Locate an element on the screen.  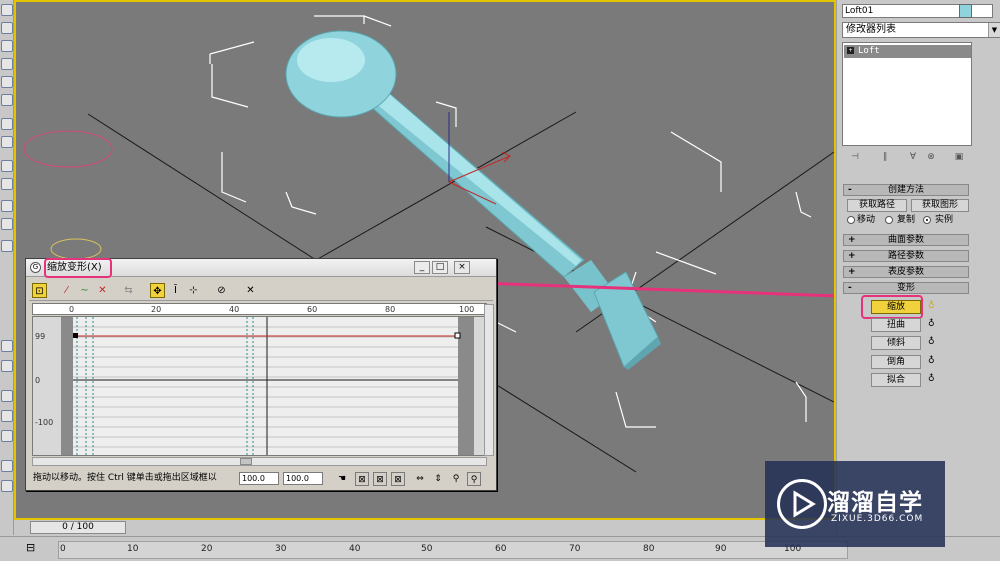
frame-label: 60 is located at coordinates (501, 549).